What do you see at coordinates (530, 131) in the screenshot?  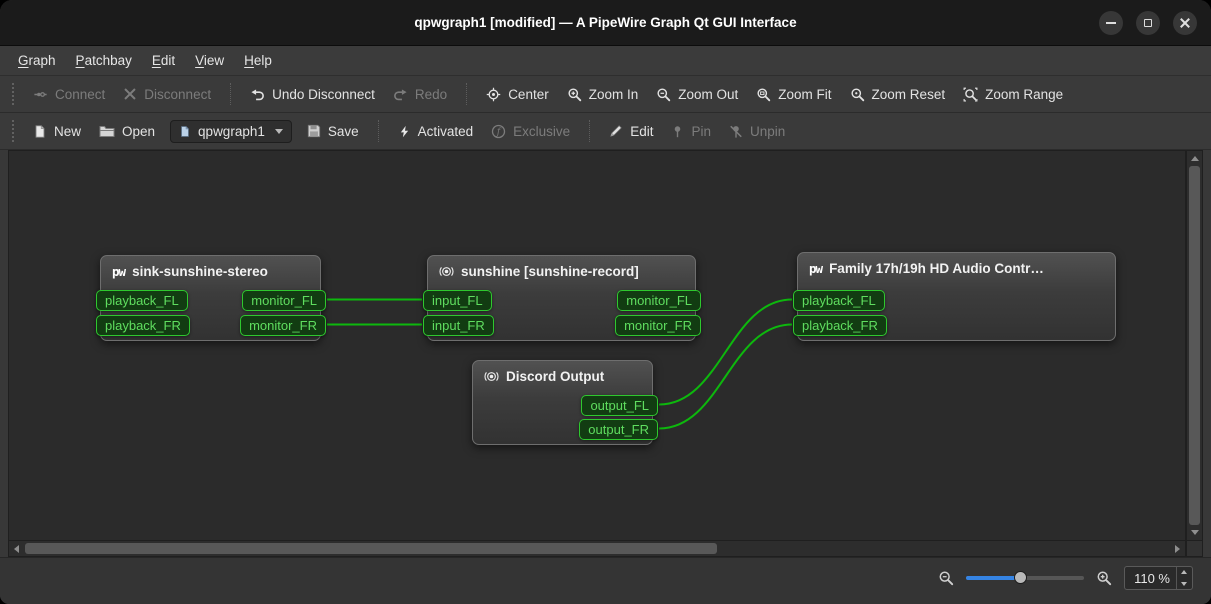 I see `exclusive-toggle: f Exclusive` at bounding box center [530, 131].